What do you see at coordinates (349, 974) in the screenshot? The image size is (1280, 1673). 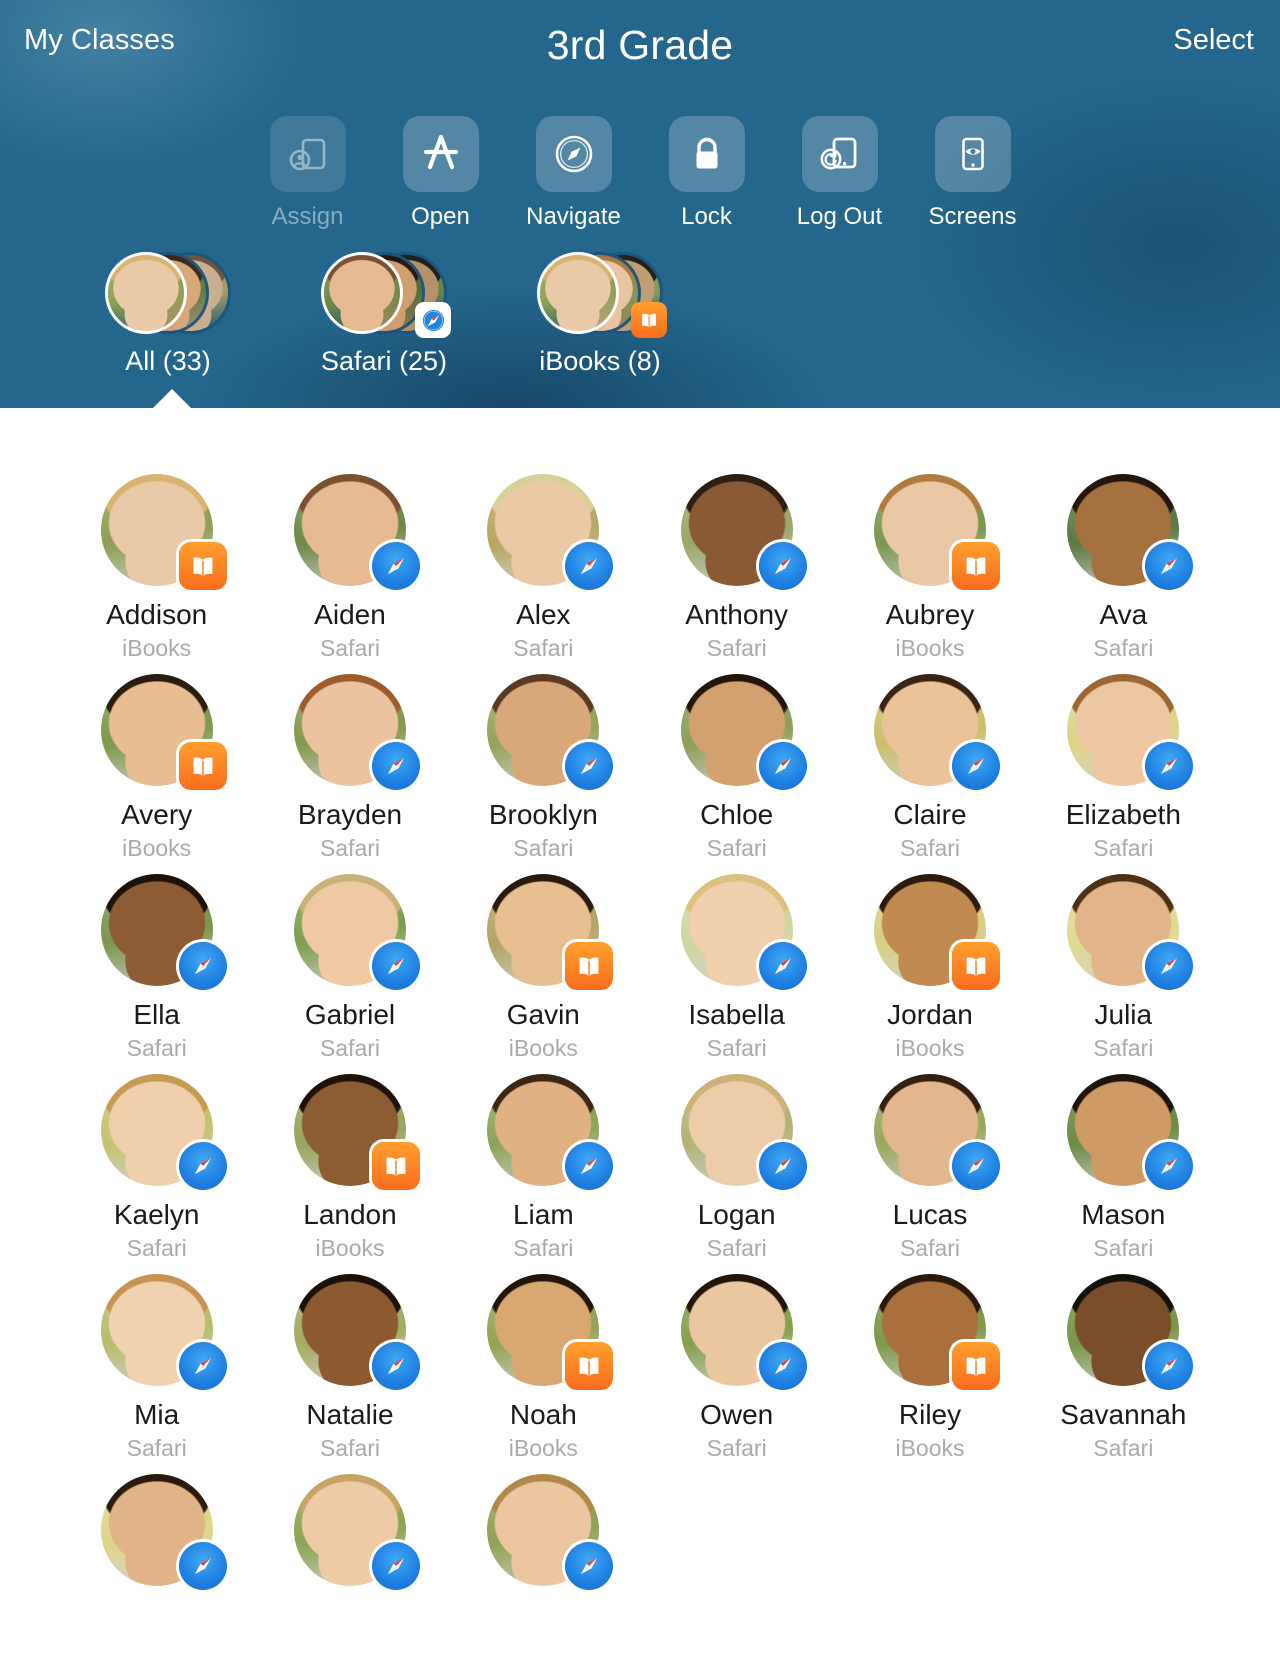 I see `student-card: Gabriel Safari` at bounding box center [349, 974].